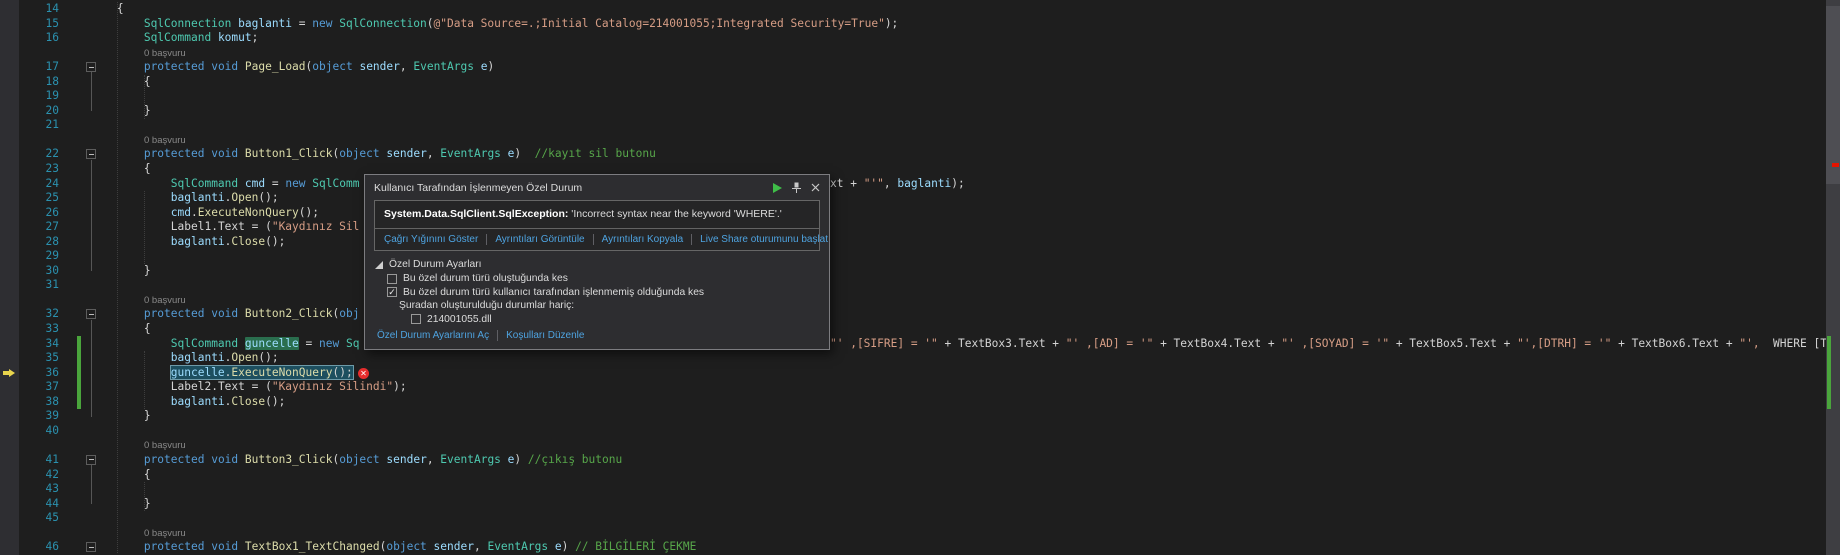 The height and width of the screenshot is (555, 1840). What do you see at coordinates (920, 358) in the screenshot?
I see `code-line: 35 baglanti.Open();` at bounding box center [920, 358].